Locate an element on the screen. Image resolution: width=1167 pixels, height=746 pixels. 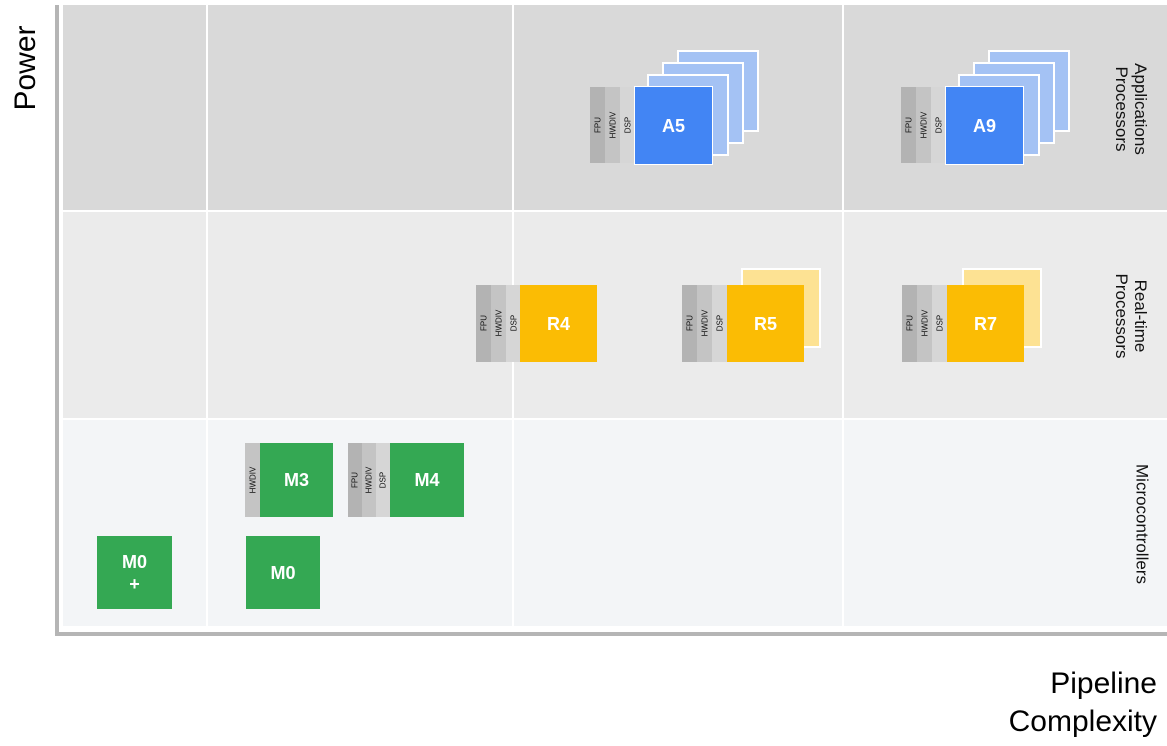
core-m3: M3 is located at coordinates (296, 480).